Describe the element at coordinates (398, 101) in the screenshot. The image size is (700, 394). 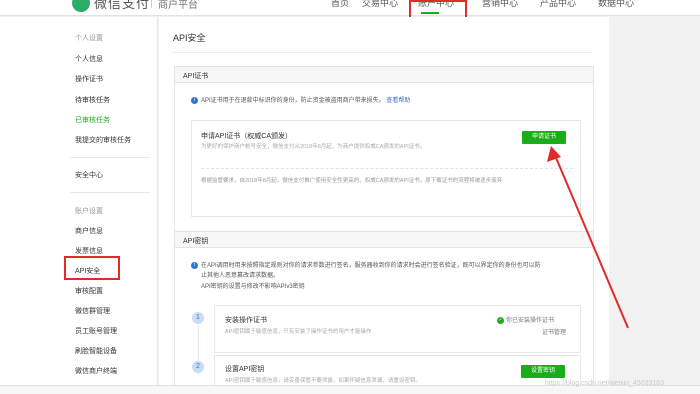
I see `view-help-link: 查看帮助` at that location.